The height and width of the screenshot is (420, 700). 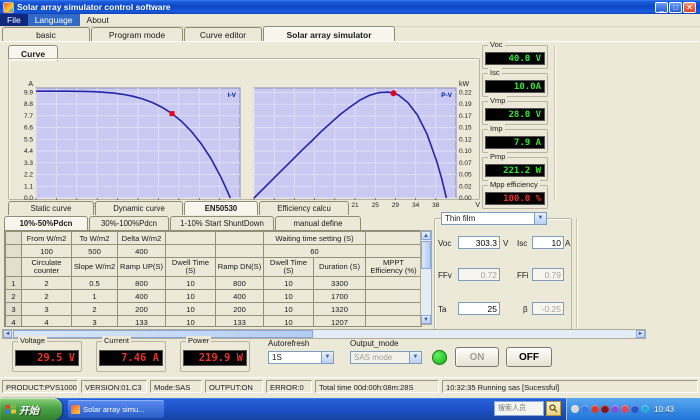 What do you see at coordinates (465, 175) in the screenshot?
I see `svg-text: 0.05` at bounding box center [465, 175].